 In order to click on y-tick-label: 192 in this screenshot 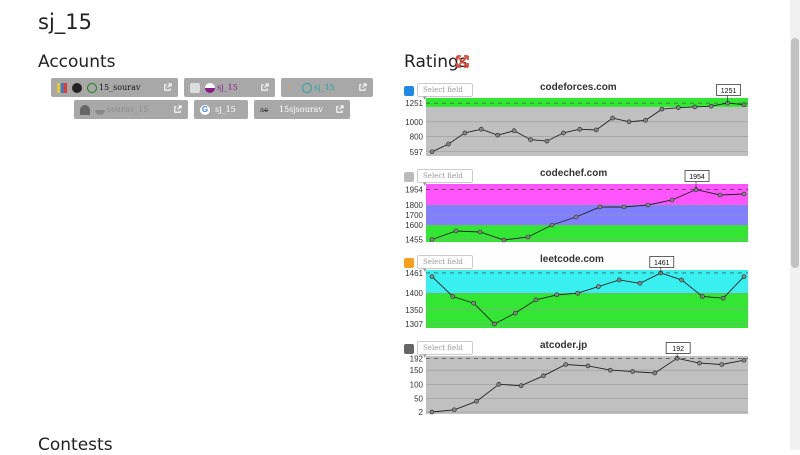, I will do `click(417, 358)`.